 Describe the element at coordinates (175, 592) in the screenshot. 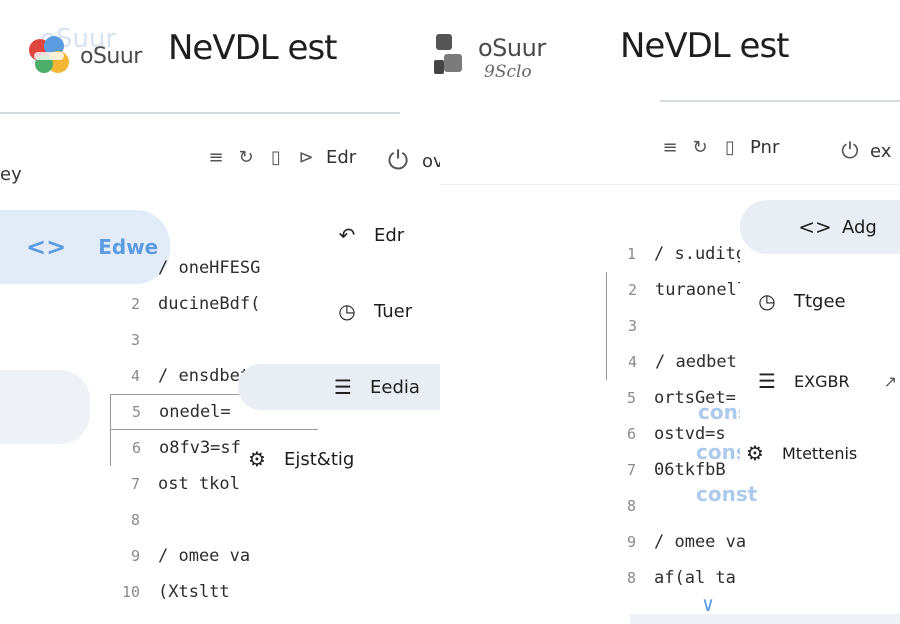

I see `code-line: 10 (Xtsltt` at that location.